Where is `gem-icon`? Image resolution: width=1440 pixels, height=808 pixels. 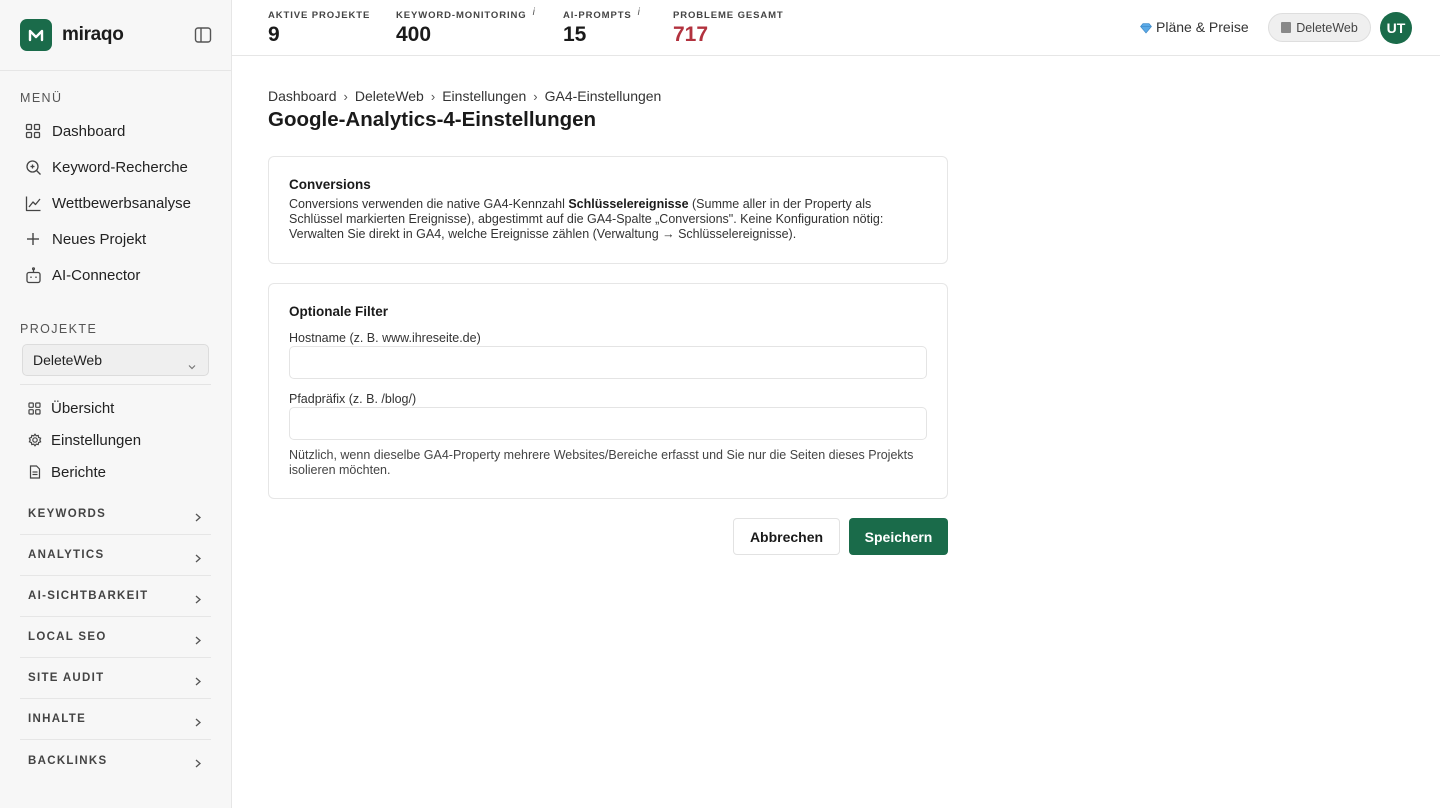 gem-icon is located at coordinates (1146, 27).